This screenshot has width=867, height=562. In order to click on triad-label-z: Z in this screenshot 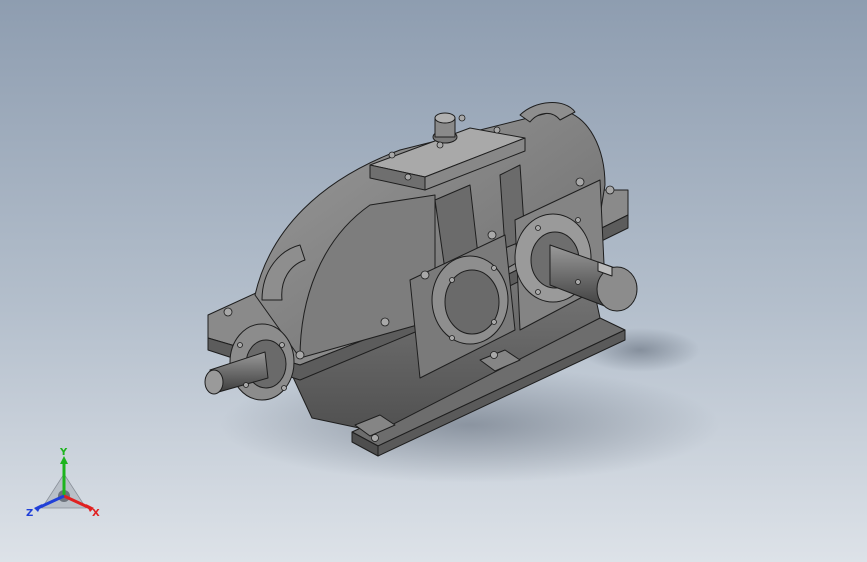, I will do `click(29, 513)`.